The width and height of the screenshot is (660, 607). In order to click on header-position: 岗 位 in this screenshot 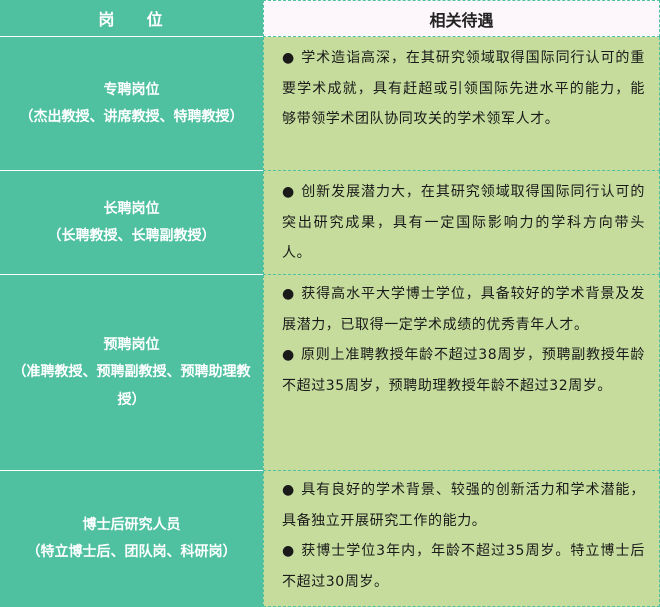, I will do `click(131, 18)`.